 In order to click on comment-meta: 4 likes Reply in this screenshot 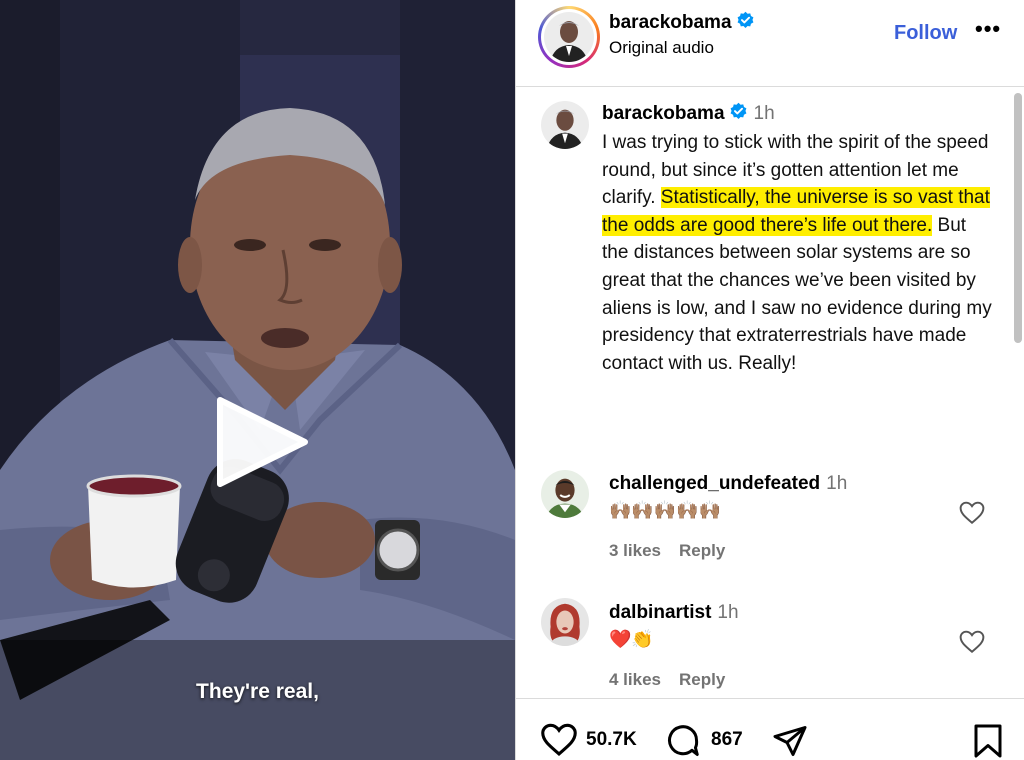, I will do `click(676, 680)`.